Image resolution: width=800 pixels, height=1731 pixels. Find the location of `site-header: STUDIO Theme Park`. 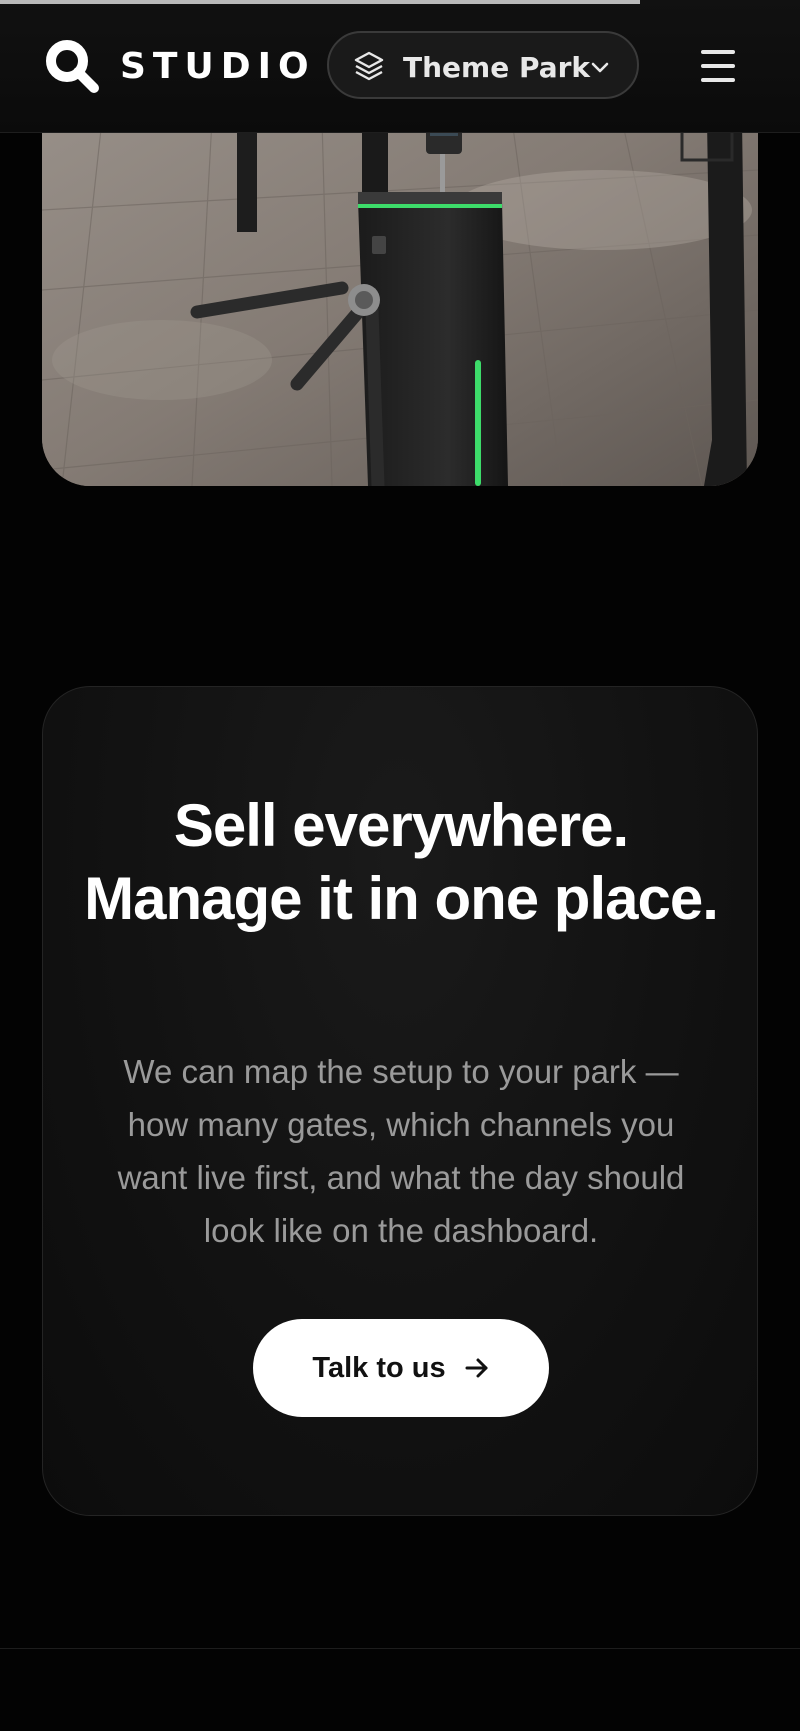

site-header: STUDIO Theme Park is located at coordinates (400, 66).